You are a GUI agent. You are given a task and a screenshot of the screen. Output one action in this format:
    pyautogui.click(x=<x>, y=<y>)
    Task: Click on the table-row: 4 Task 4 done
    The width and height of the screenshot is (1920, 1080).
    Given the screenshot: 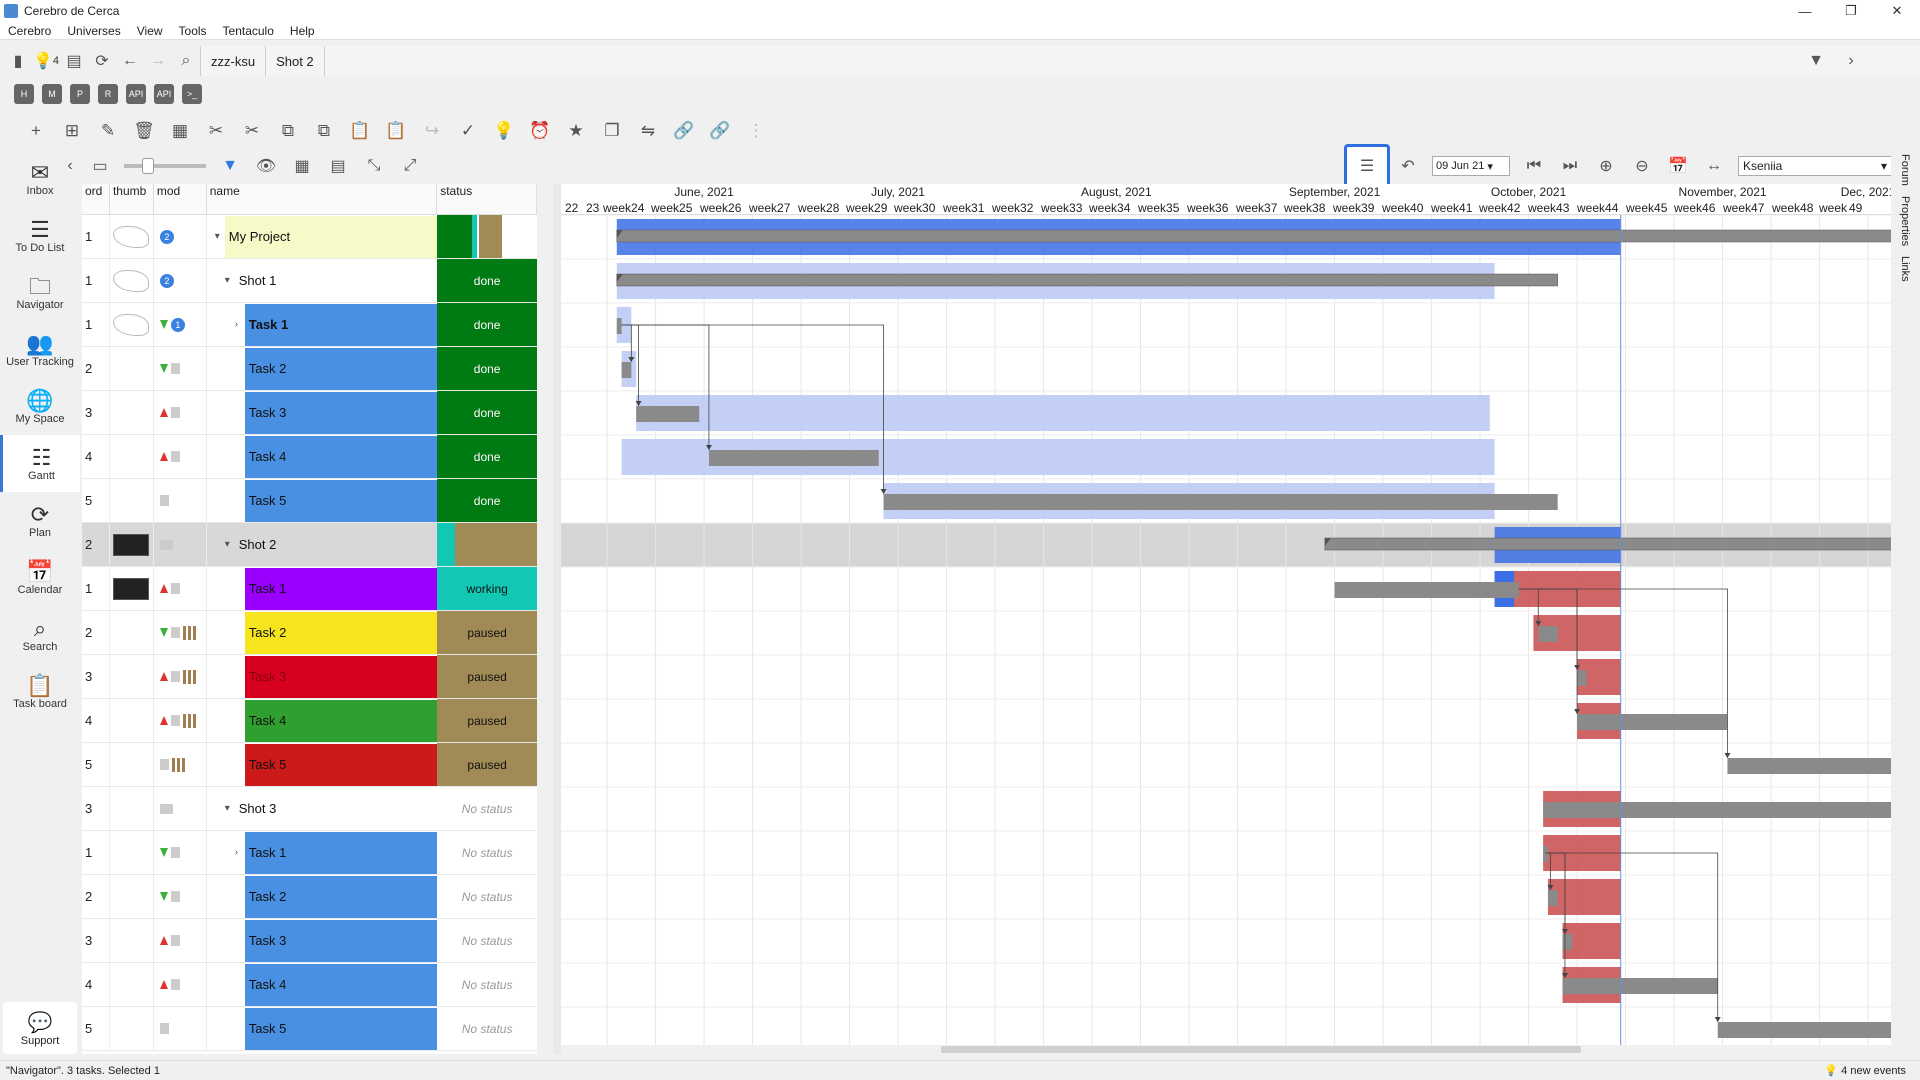 What is the action you would take?
    pyautogui.click(x=309, y=457)
    